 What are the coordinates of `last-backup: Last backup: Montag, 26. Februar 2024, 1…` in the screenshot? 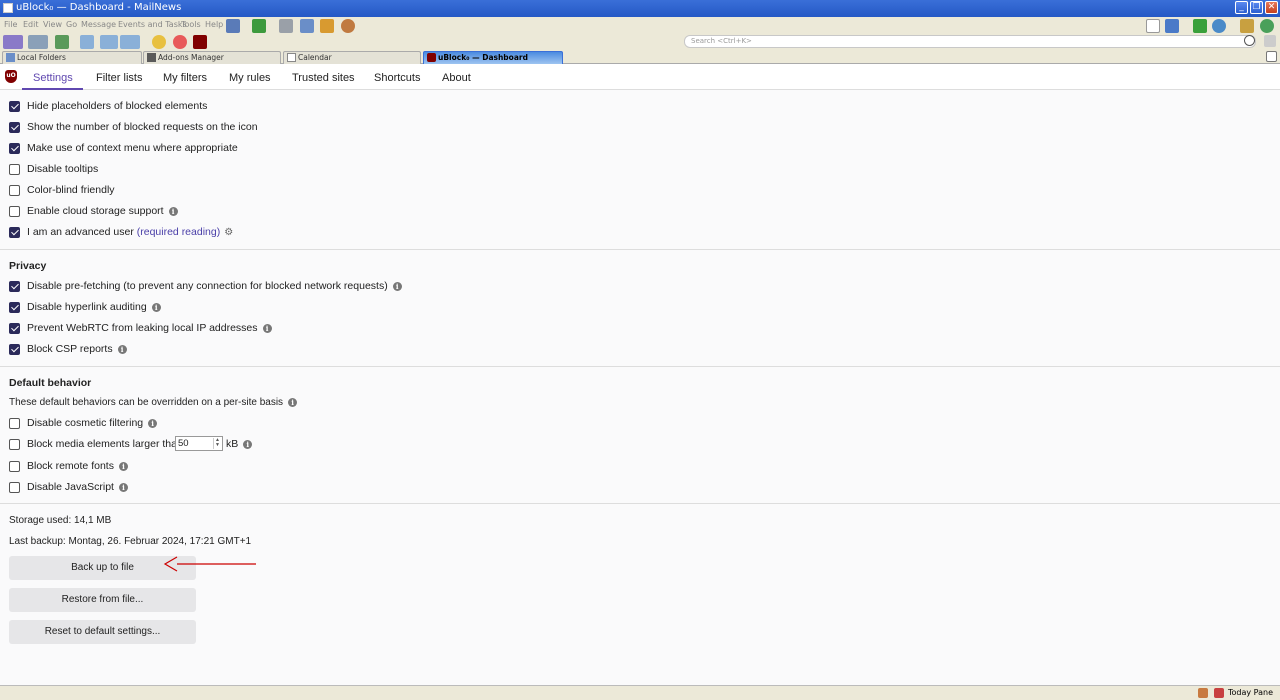 It's located at (130, 541).